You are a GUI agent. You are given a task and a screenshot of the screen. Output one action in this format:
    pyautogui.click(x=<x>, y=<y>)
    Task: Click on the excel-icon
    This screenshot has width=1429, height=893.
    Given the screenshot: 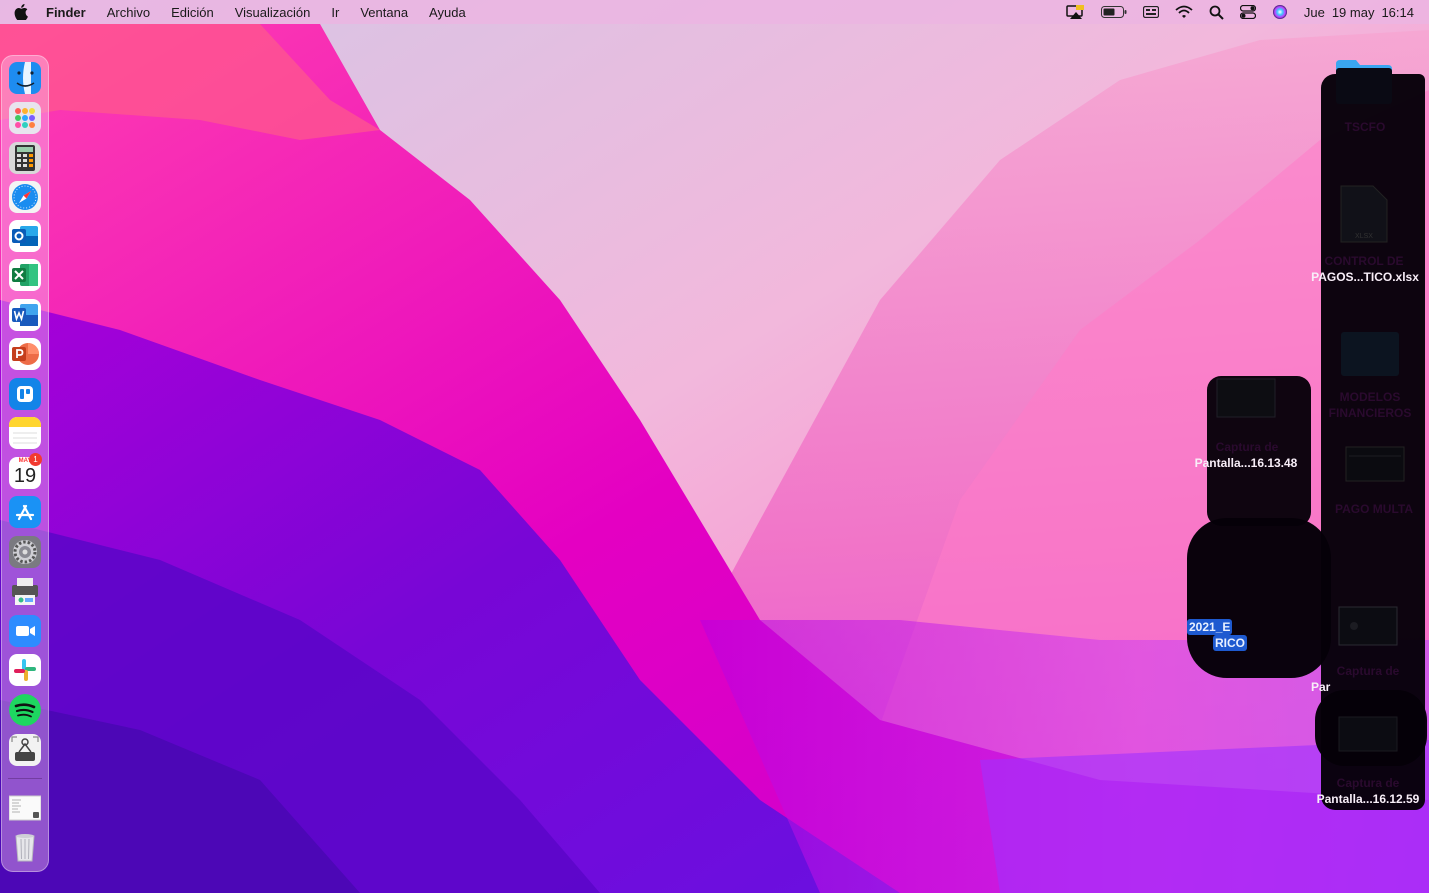 What is the action you would take?
    pyautogui.click(x=25, y=275)
    